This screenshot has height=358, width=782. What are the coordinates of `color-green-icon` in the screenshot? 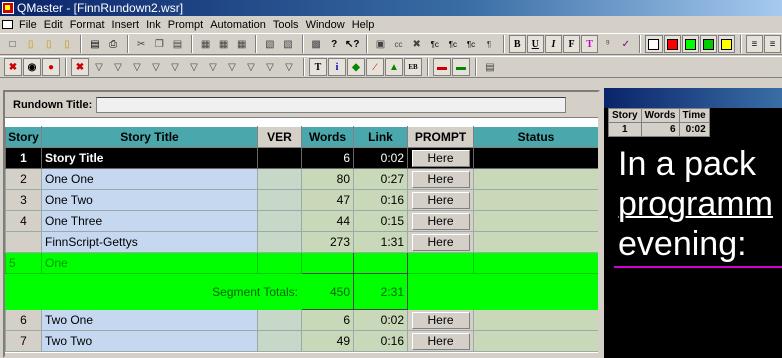 It's located at (690, 44).